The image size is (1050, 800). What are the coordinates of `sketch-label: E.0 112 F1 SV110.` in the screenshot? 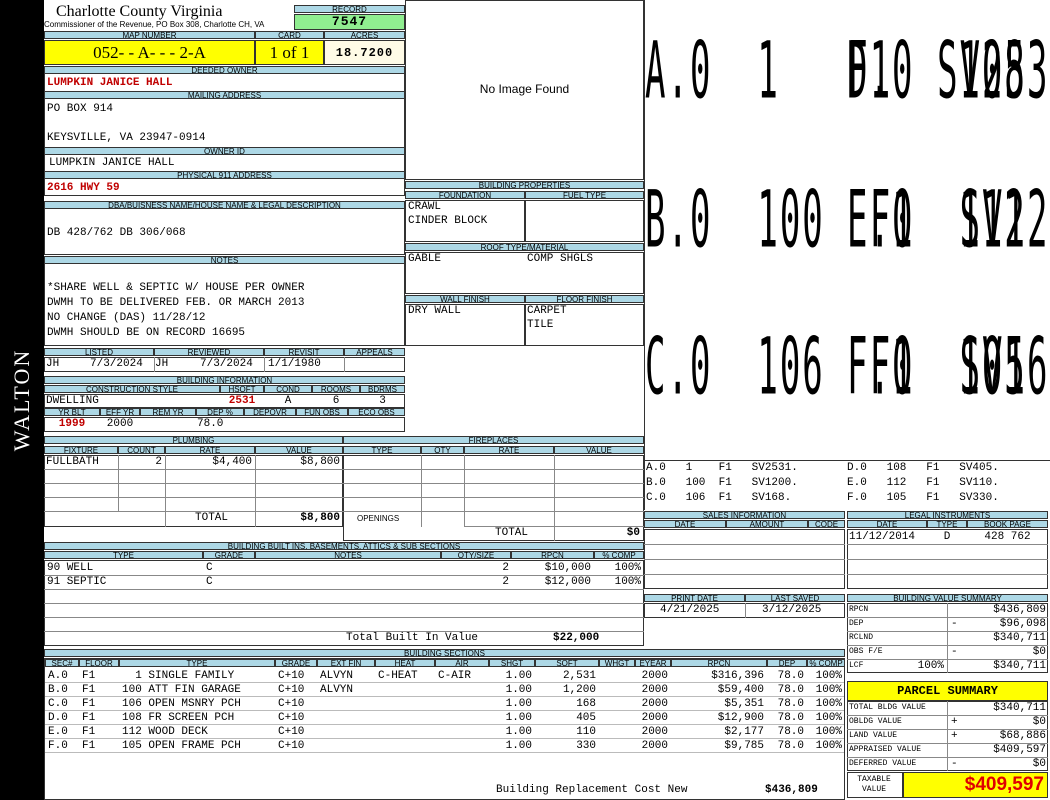 It's located at (937, 221).